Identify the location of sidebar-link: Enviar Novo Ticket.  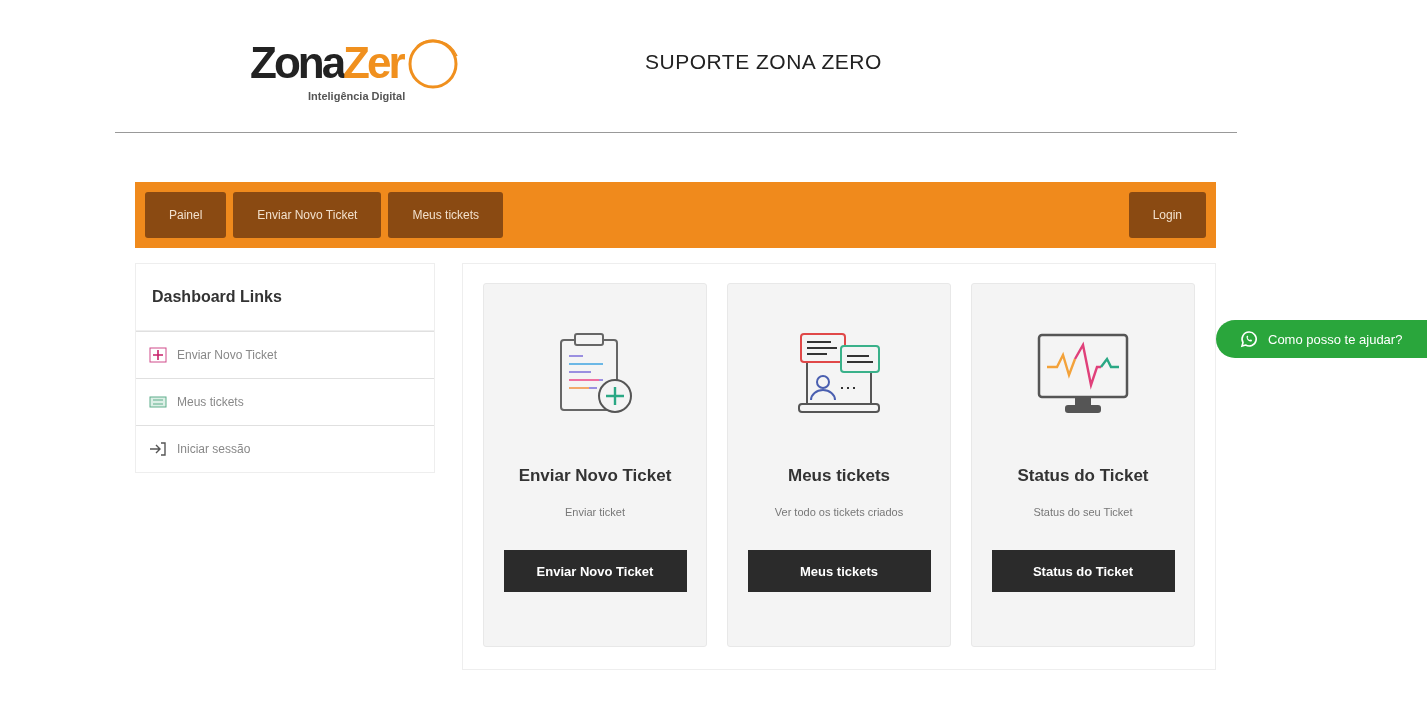
(285, 354).